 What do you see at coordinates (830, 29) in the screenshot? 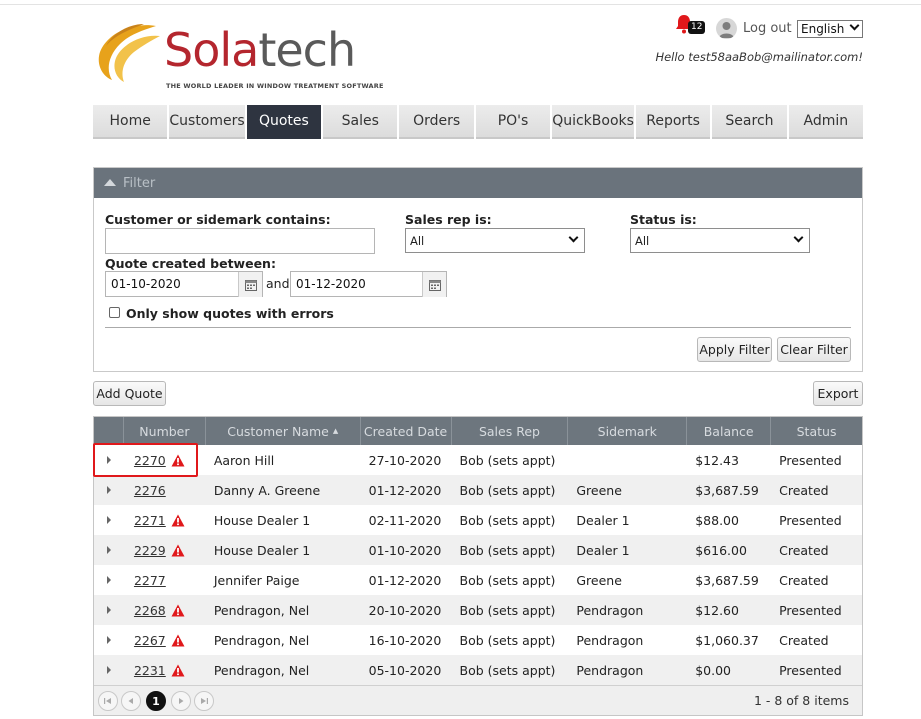
I see `language-select: English` at bounding box center [830, 29].